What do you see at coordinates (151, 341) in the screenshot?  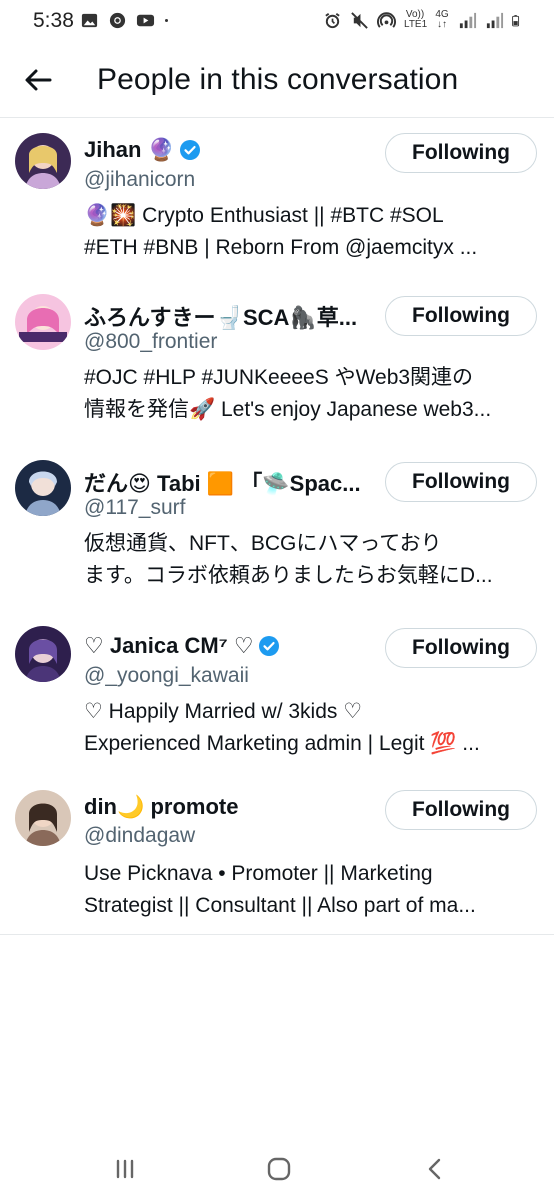 I see `user-handle: @800_frontier` at bounding box center [151, 341].